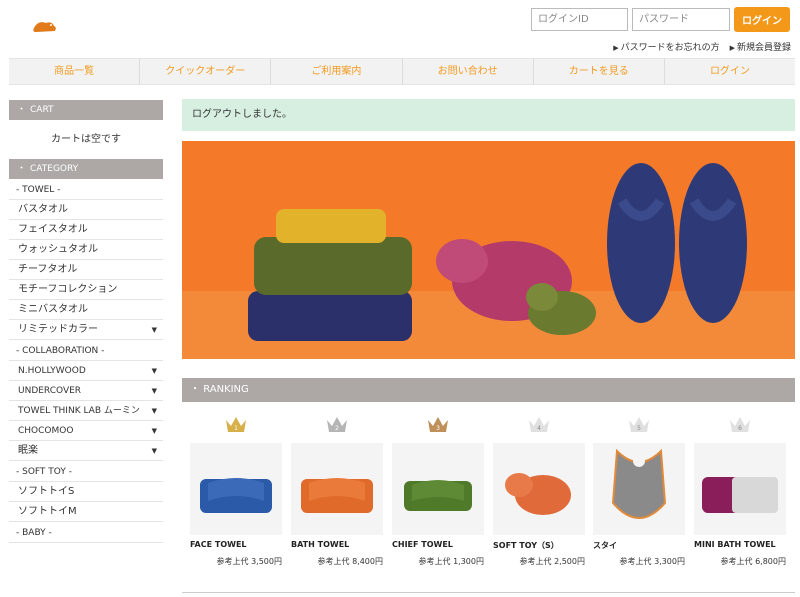  What do you see at coordinates (526, 545) in the screenshot?
I see `product-name: SOFT TOY（S）` at bounding box center [526, 545].